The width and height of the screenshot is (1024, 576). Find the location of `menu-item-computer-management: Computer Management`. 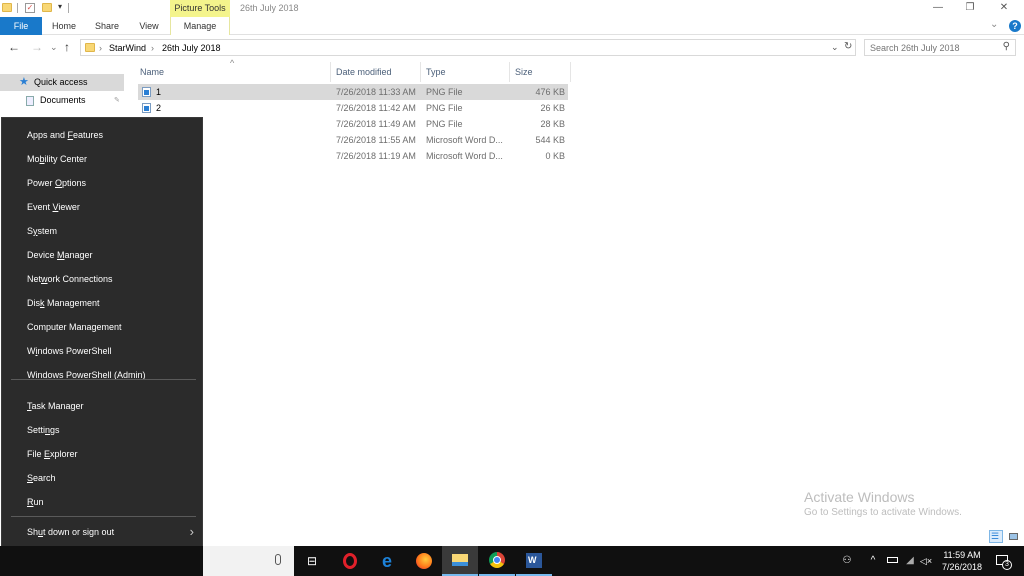

menu-item-computer-management: Computer Management is located at coordinates (102, 327).